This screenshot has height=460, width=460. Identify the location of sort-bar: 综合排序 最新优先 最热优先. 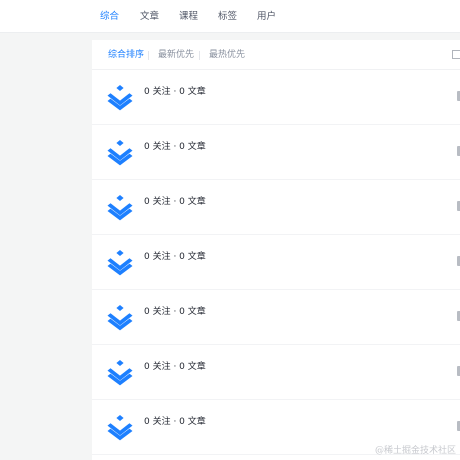
(276, 55).